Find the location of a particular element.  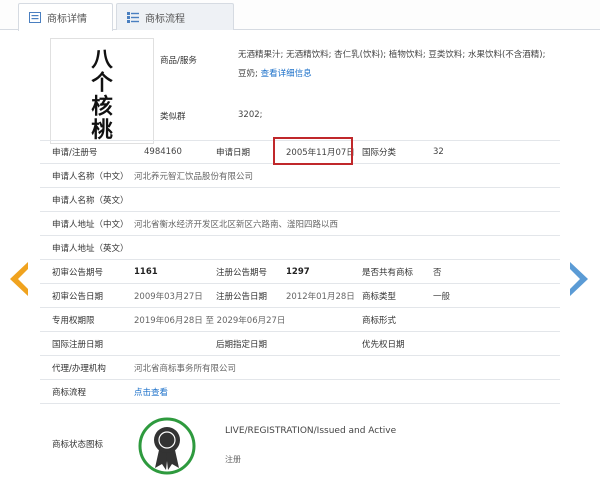

status-label: 商标状态图标 is located at coordinates (78, 444).